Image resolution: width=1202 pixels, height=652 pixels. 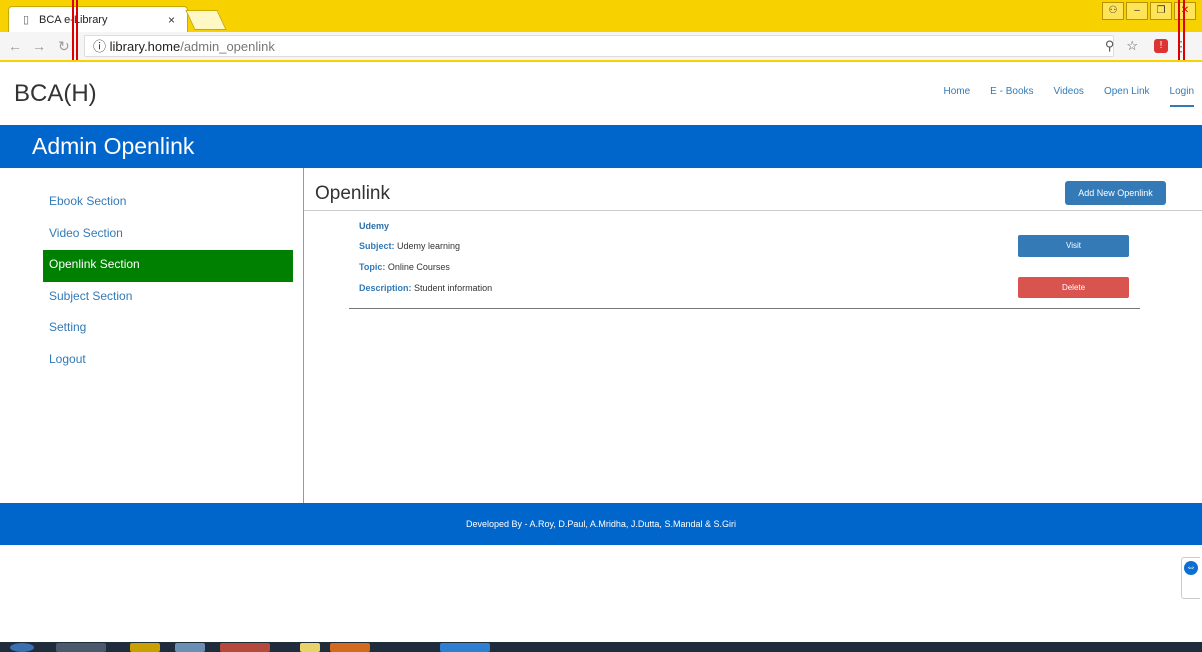 I want to click on entry-divider, so click(x=744, y=308).